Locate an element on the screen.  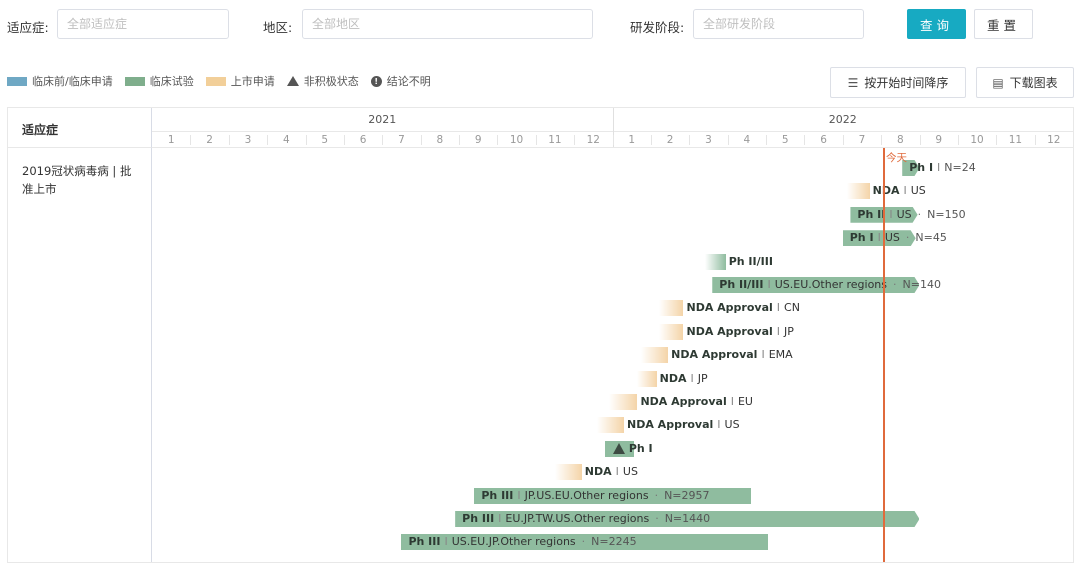
phase-label: Ph II is located at coordinates (871, 214).